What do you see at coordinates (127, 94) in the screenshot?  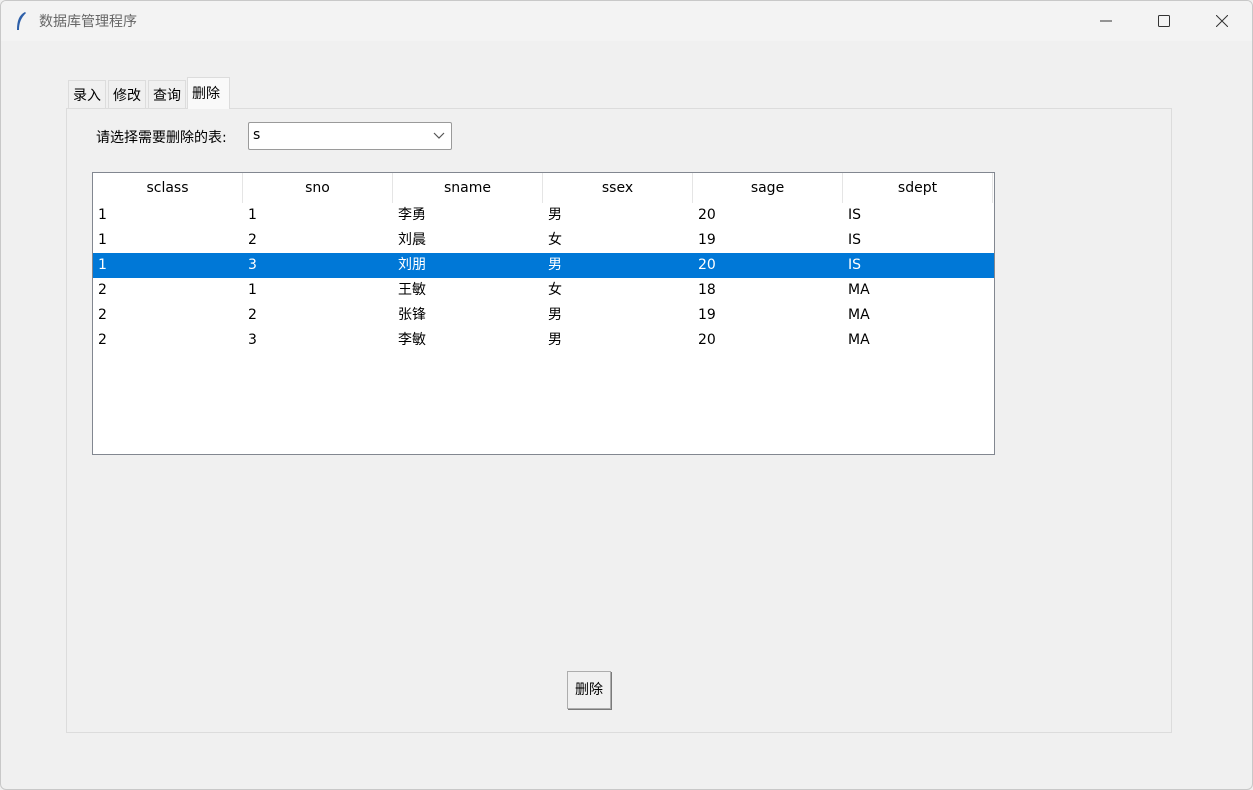 I see `tab-modify: 修改` at bounding box center [127, 94].